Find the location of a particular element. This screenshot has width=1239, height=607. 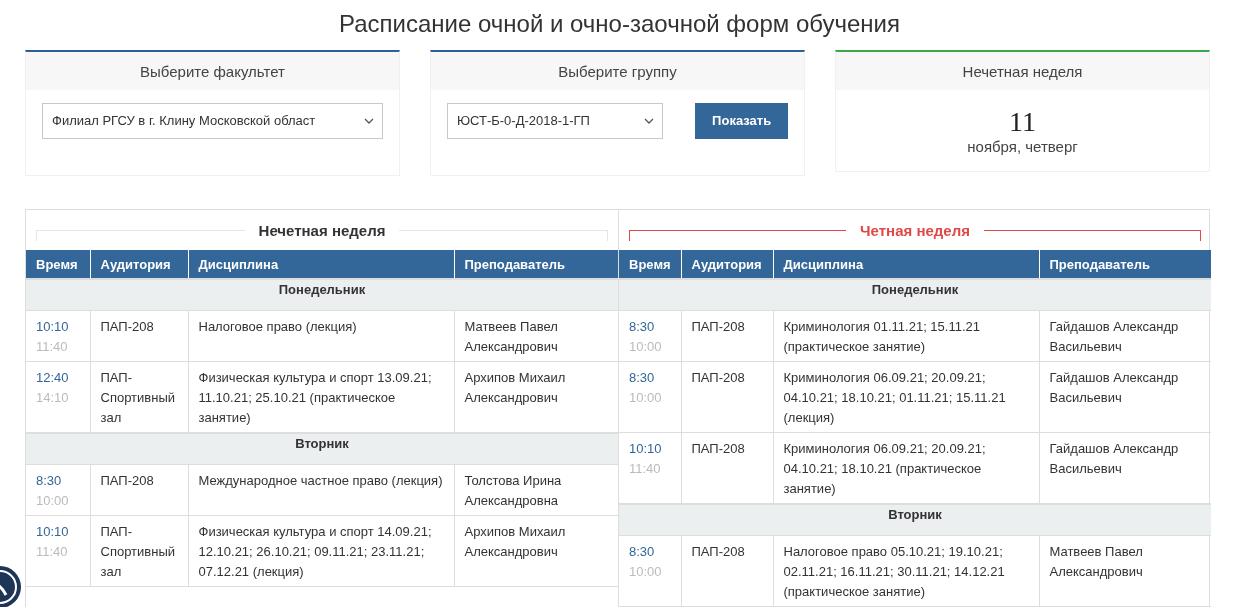

page-title: Расписание очной и очно-заочной форм обучения is located at coordinates (619, 24).